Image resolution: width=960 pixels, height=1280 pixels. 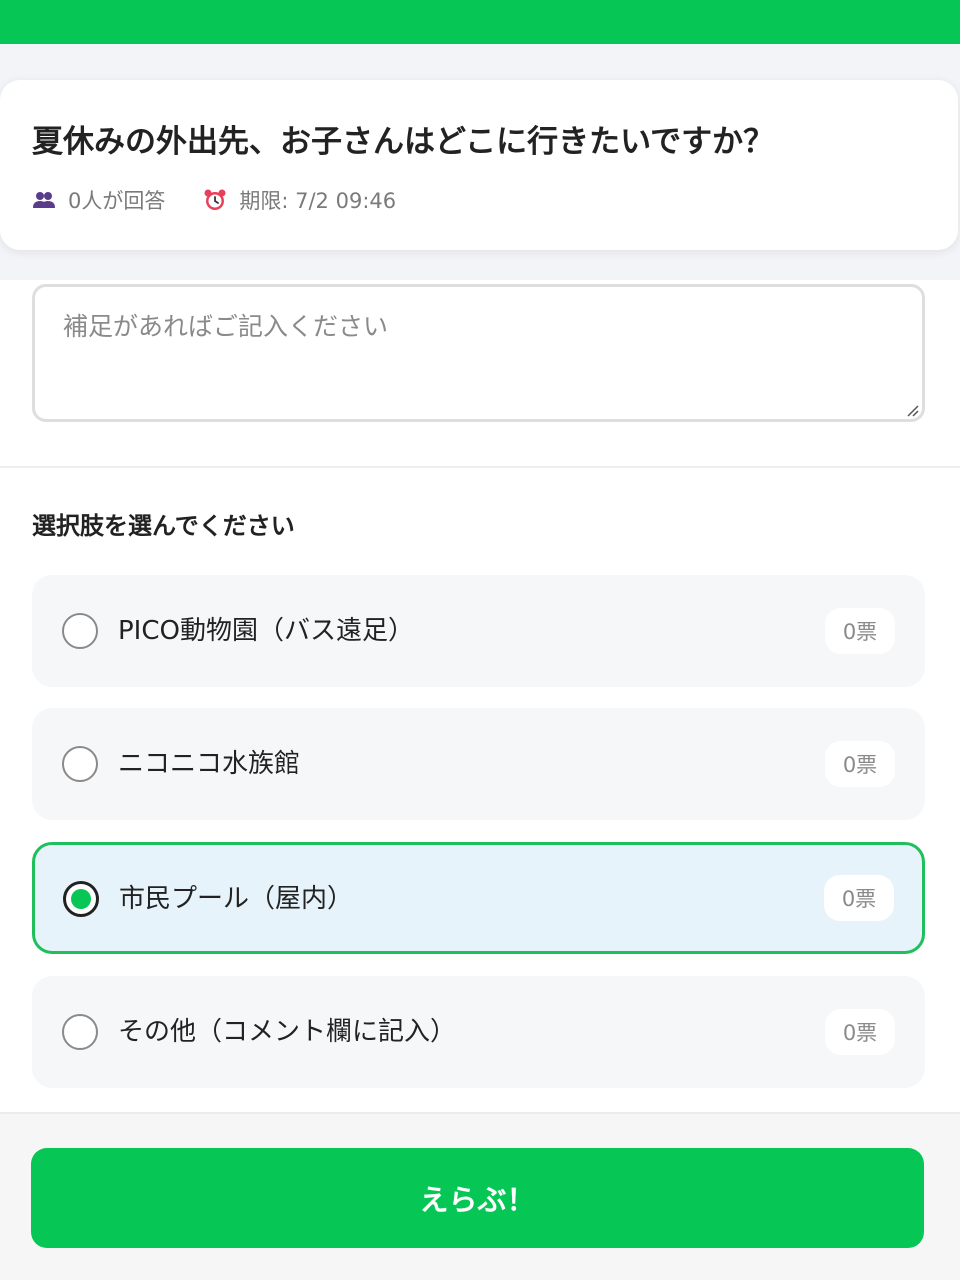 What do you see at coordinates (477, 1198) in the screenshot?
I see `submit-button: えらぶ！` at bounding box center [477, 1198].